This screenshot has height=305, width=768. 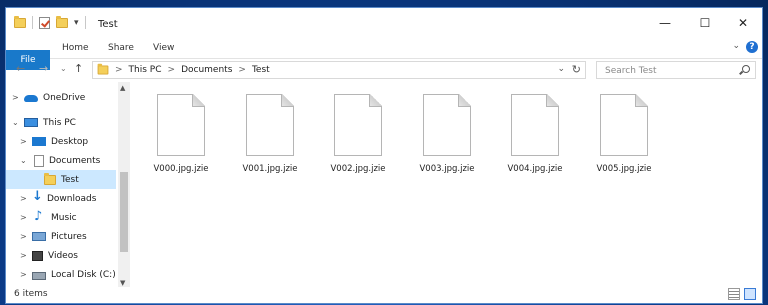 I want to click on sidebar-item-downloads: > Downloads, so click(x=61, y=198).